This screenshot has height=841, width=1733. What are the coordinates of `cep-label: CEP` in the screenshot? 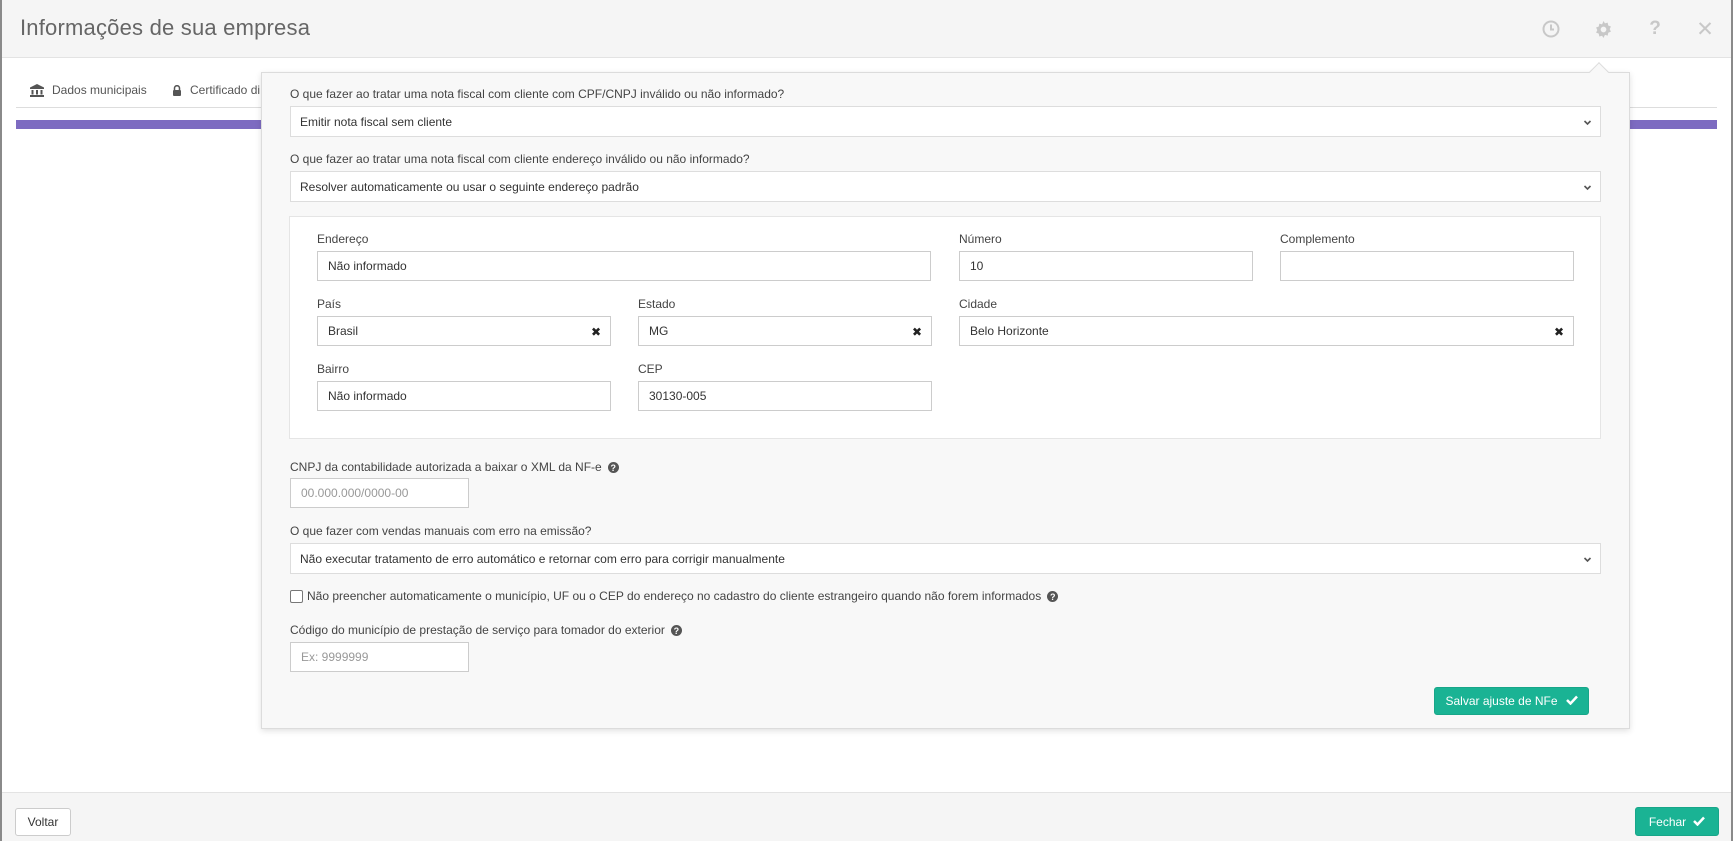 It's located at (650, 369).